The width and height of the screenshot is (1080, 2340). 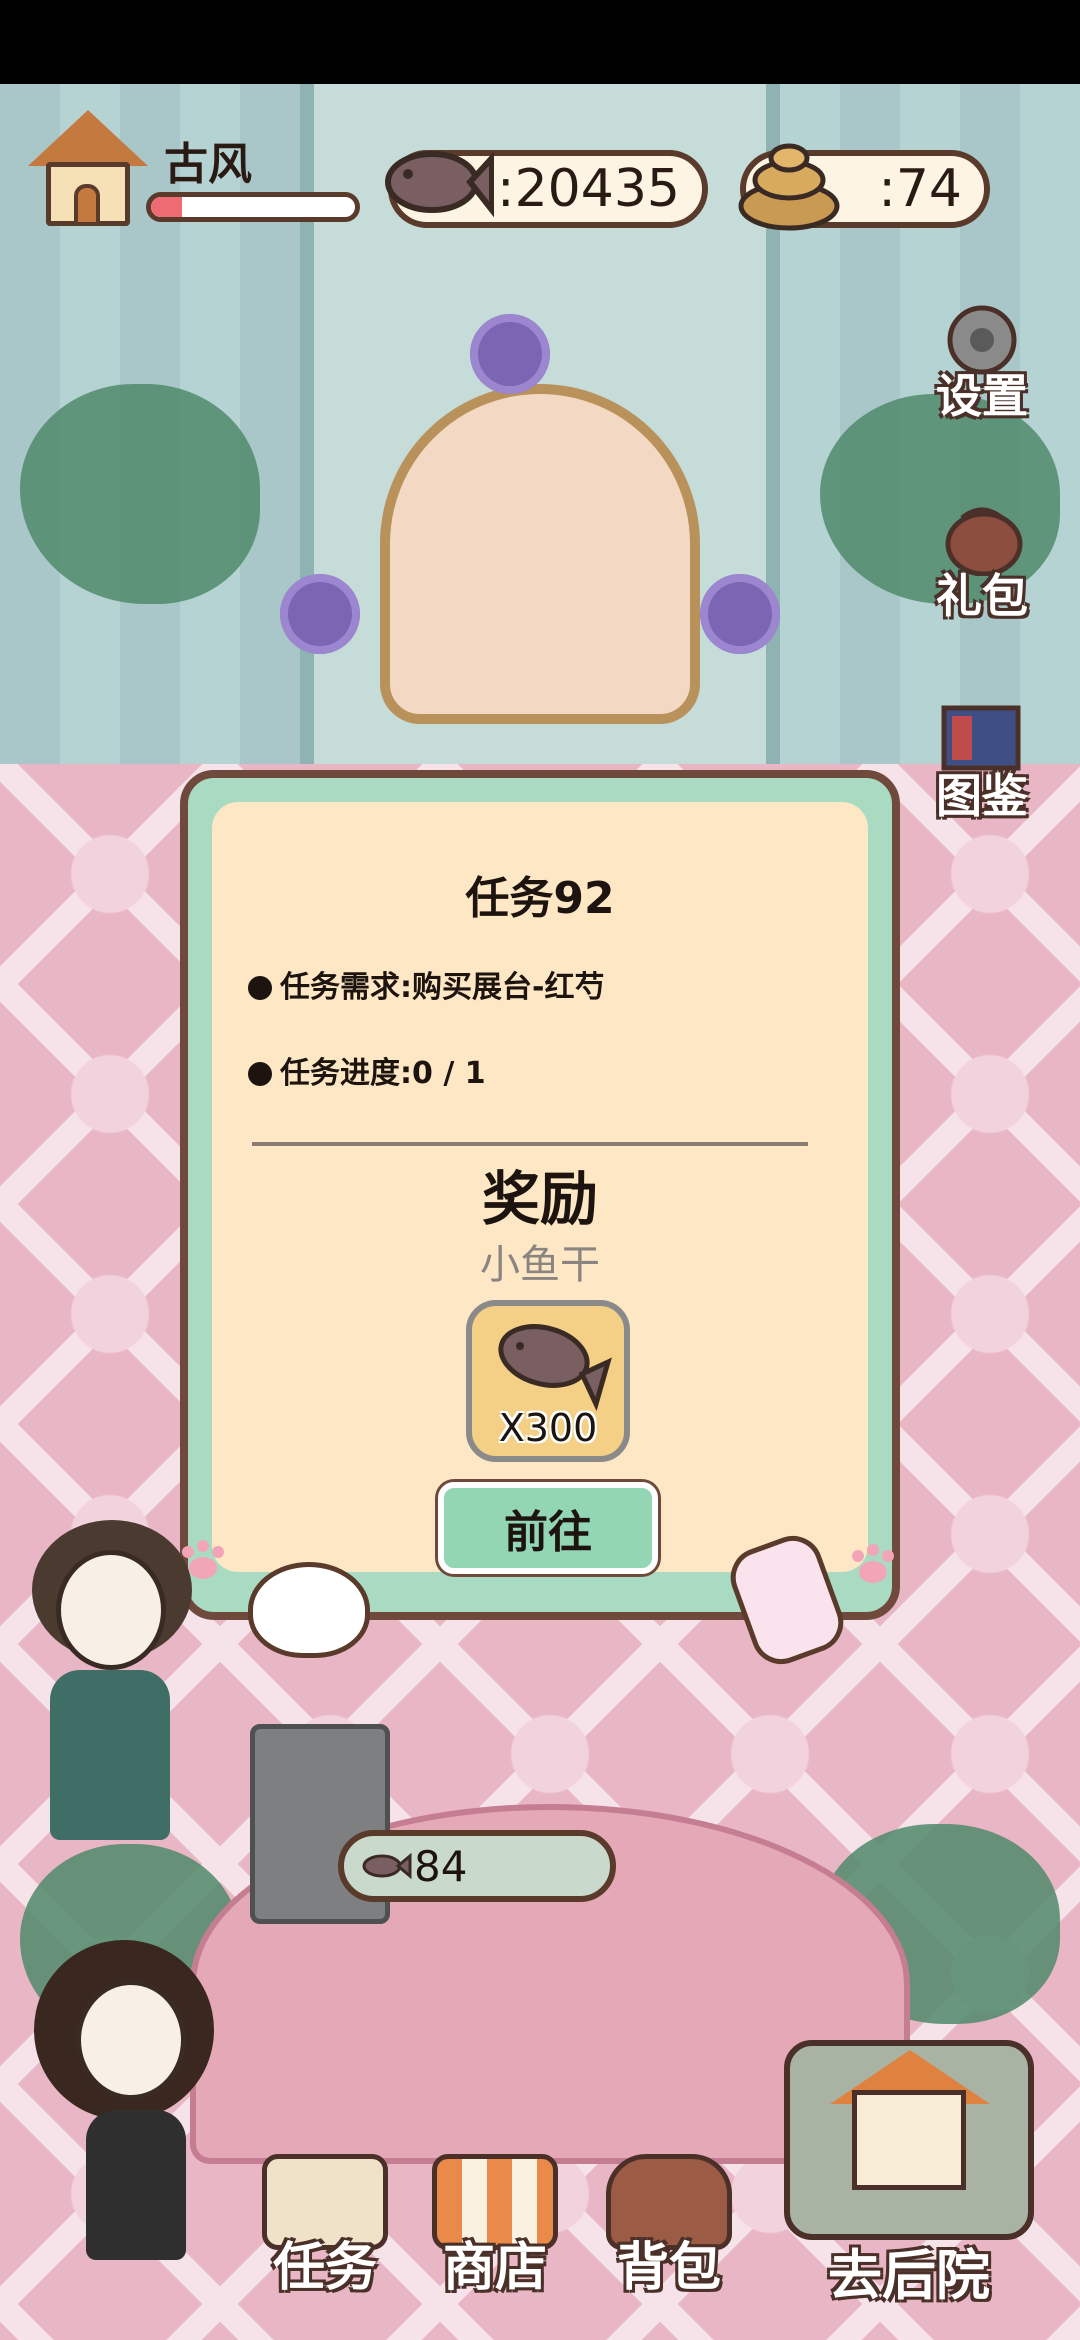 What do you see at coordinates (909, 2275) in the screenshot?
I see `backyard-label: 去后院` at bounding box center [909, 2275].